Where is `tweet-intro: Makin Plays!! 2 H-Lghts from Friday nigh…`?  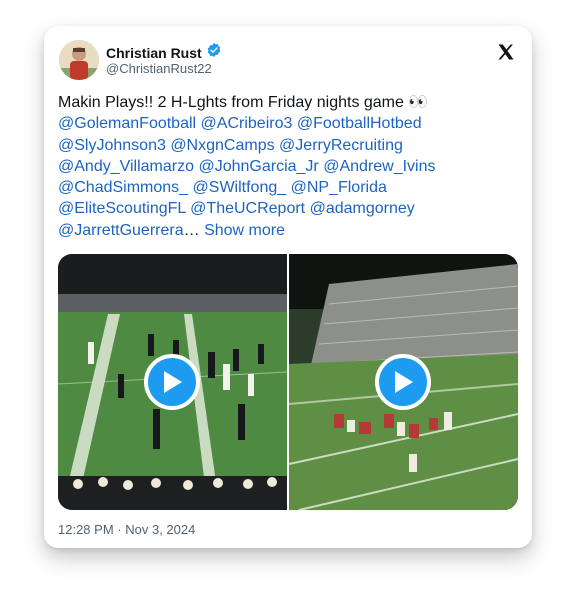 tweet-intro: Makin Plays!! 2 H-Lghts from Friday nigh… is located at coordinates (231, 102).